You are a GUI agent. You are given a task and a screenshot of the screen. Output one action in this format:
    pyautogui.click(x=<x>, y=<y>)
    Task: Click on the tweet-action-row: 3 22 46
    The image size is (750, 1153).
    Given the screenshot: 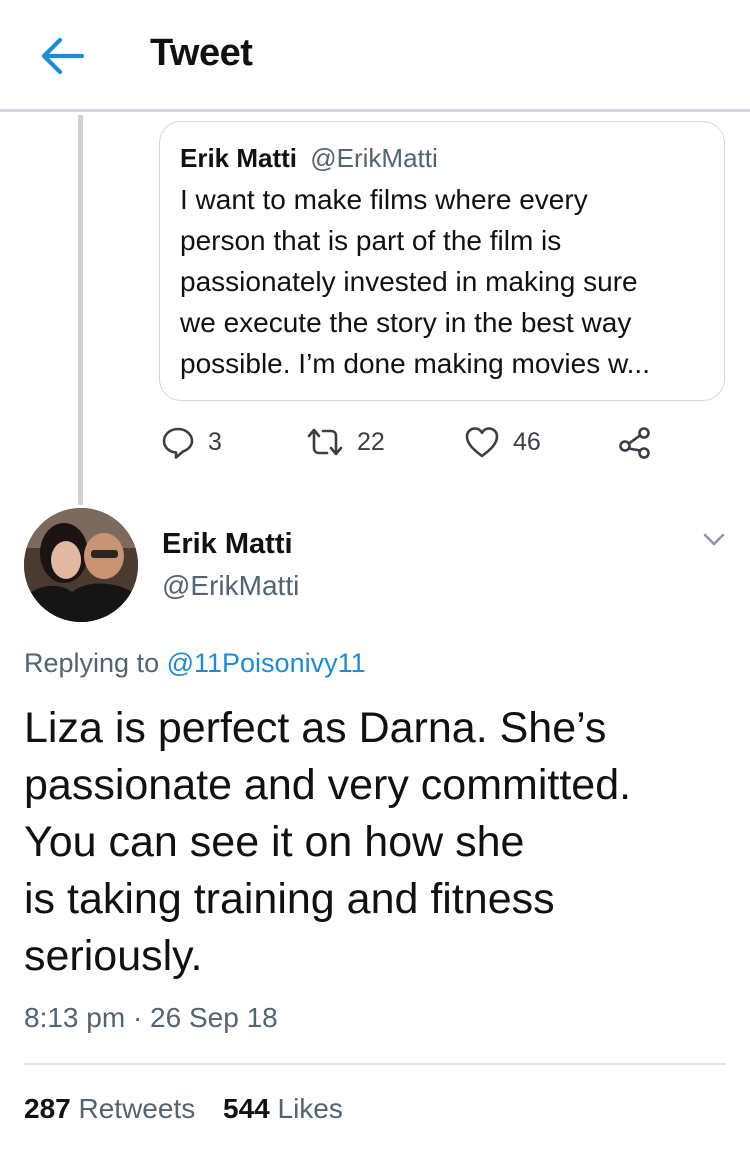 What is the action you would take?
    pyautogui.click(x=420, y=442)
    